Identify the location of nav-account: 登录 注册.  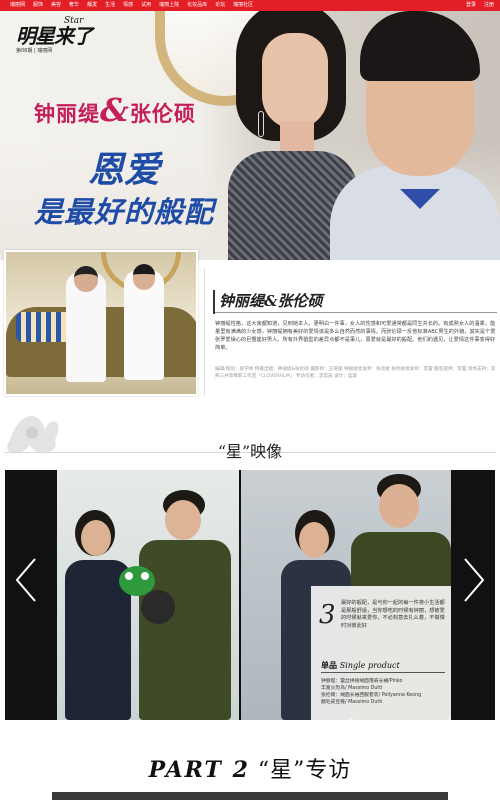
(476, 5).